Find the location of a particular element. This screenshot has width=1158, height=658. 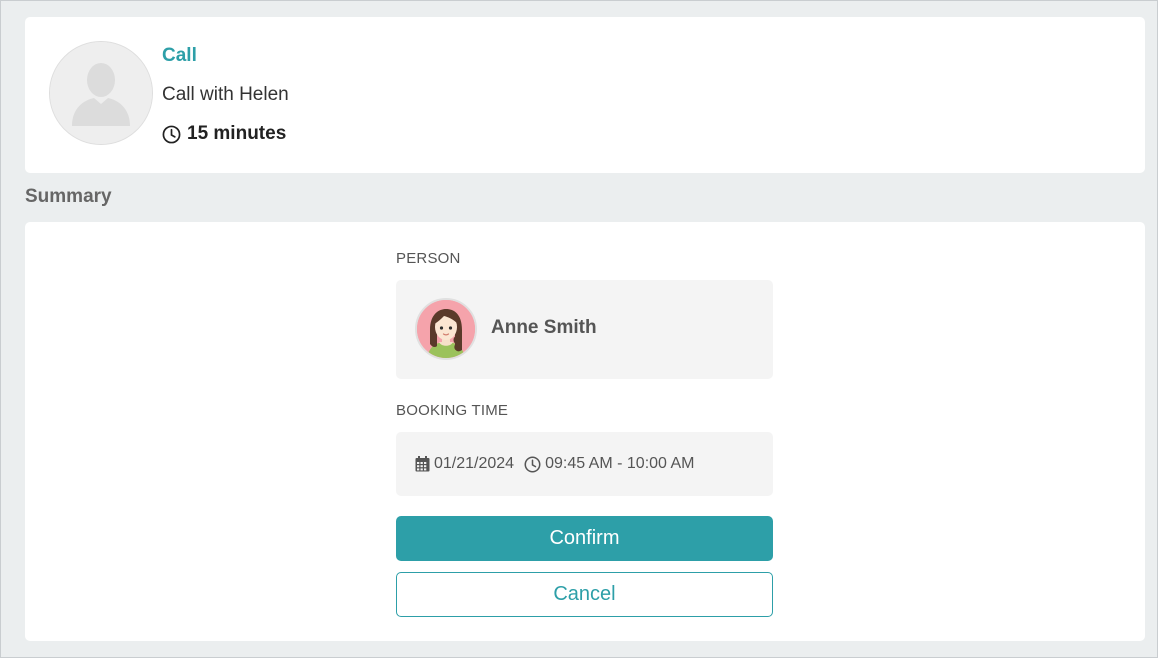

confirm-button: Confirm is located at coordinates (584, 538).